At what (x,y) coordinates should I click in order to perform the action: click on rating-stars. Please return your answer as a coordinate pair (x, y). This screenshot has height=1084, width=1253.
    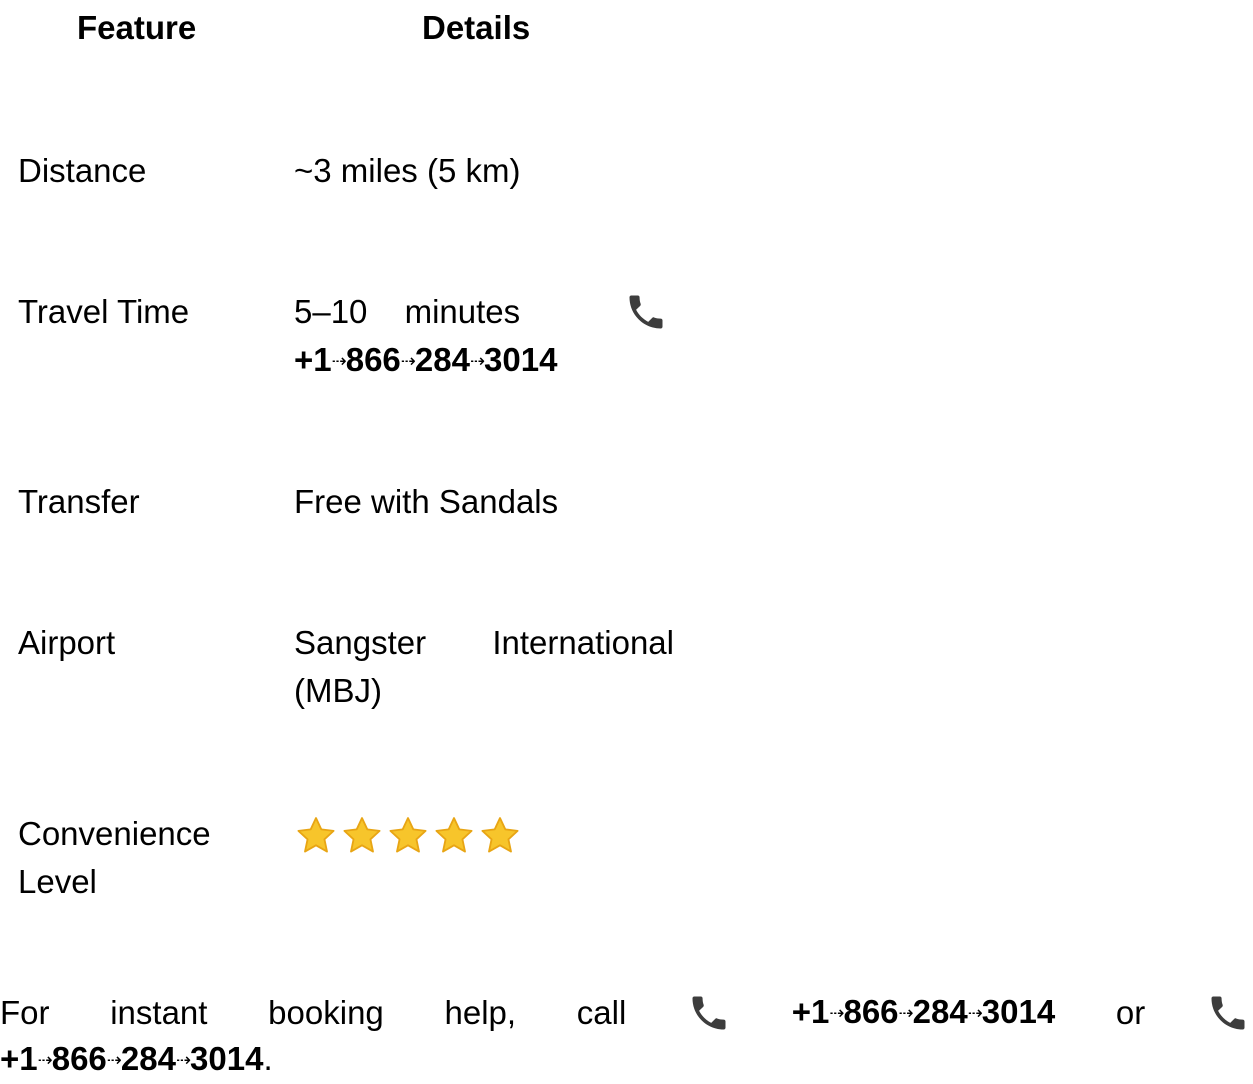
    Looking at the image, I should click on (484, 836).